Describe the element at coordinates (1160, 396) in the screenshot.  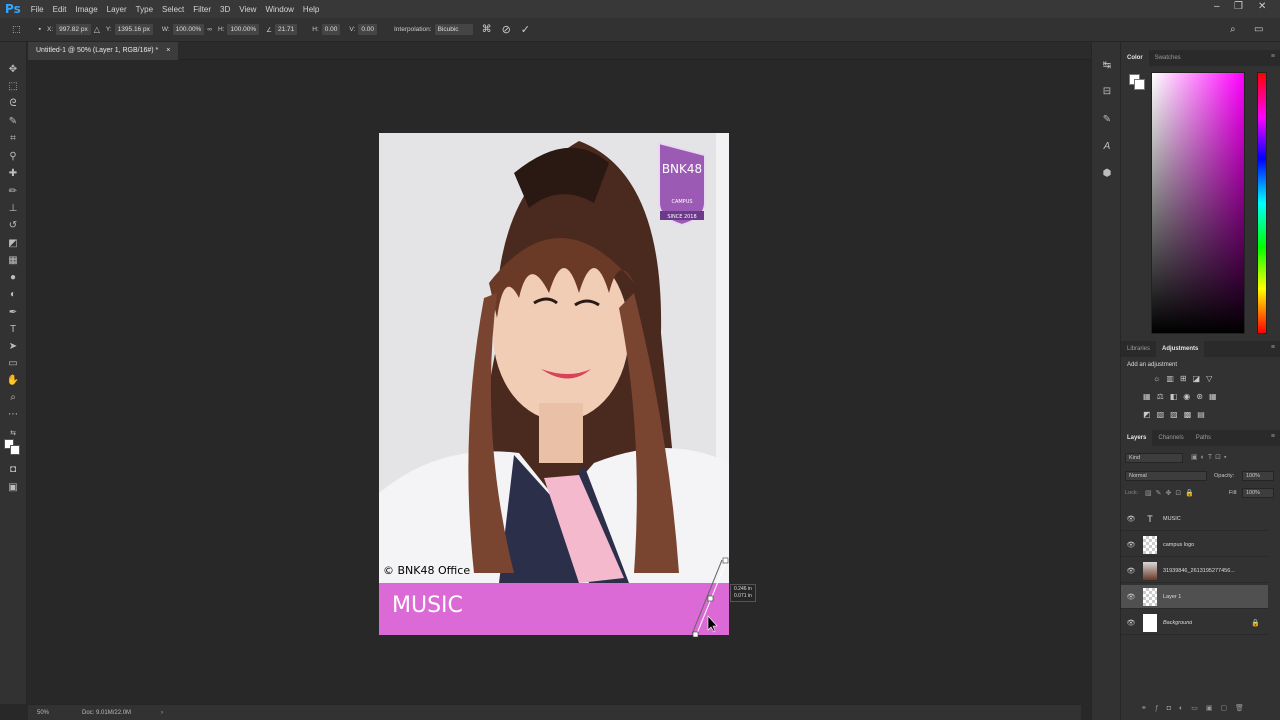
I see `color-balance-icon: ⚖` at that location.